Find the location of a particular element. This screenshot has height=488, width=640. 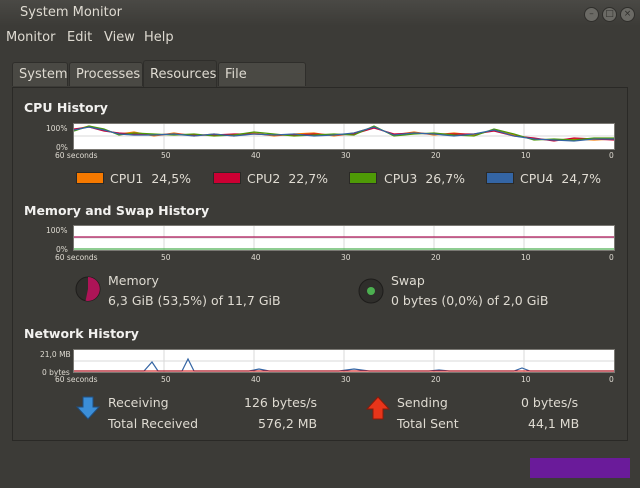

memory-graph-lines is located at coordinates (344, 238).